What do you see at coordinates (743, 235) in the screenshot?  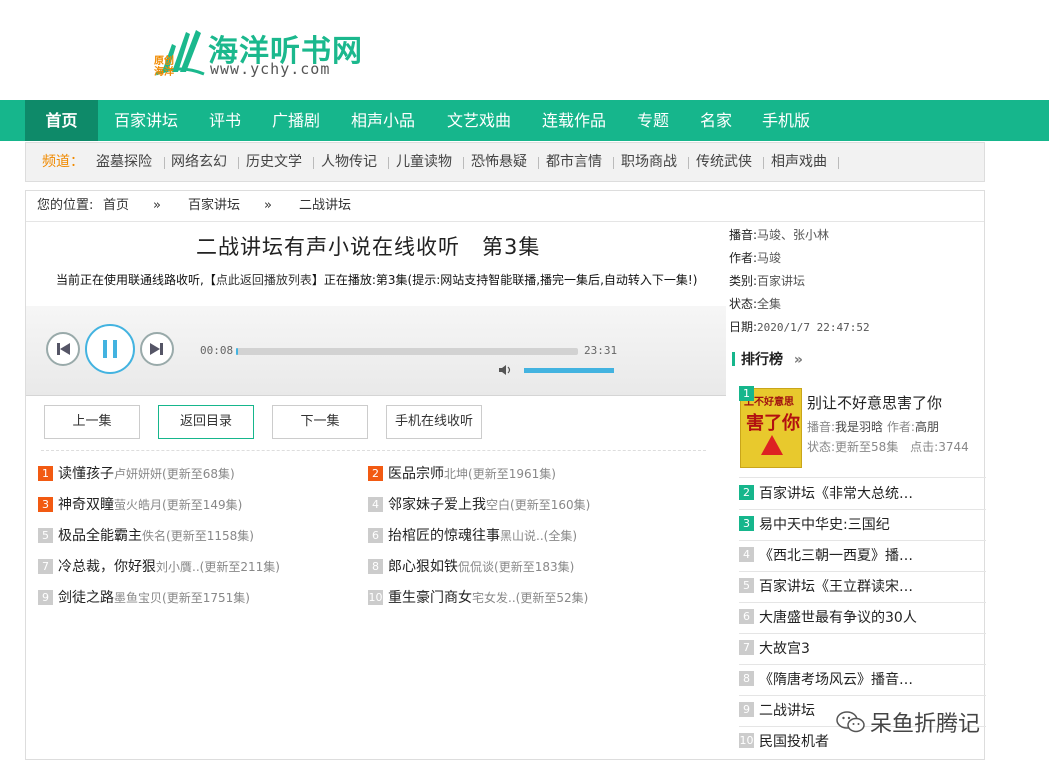 I see `info-key: 播音:` at bounding box center [743, 235].